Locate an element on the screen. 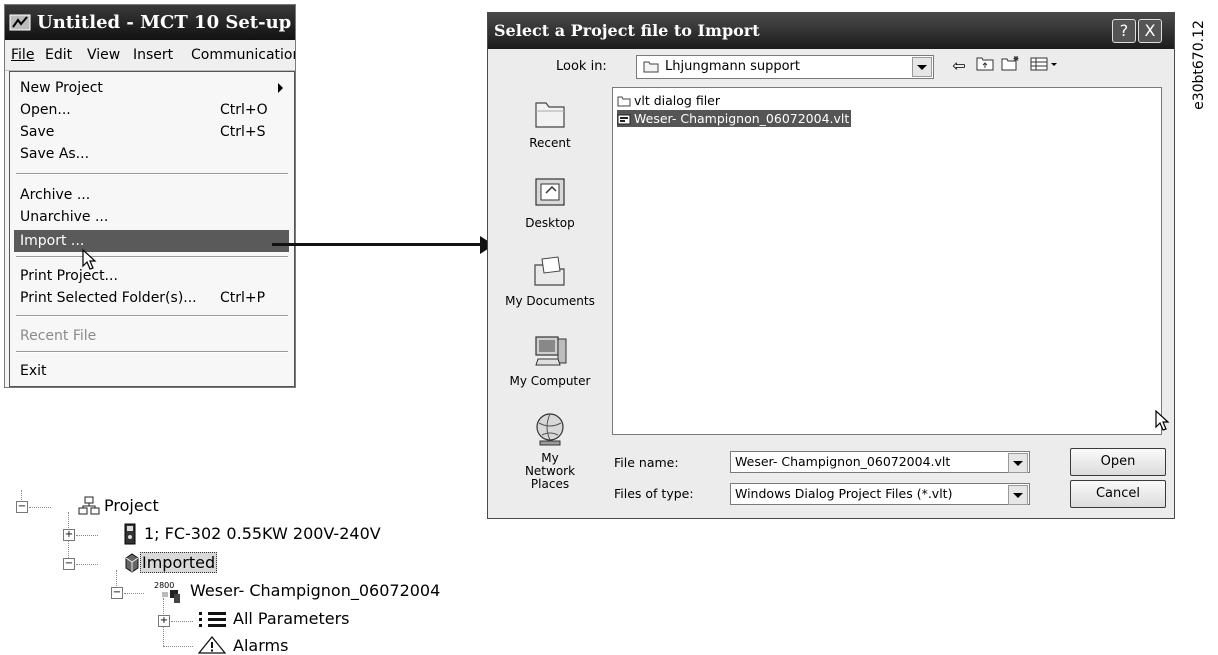 The height and width of the screenshot is (655, 1218). cancel-button: Cancel is located at coordinates (1118, 494).